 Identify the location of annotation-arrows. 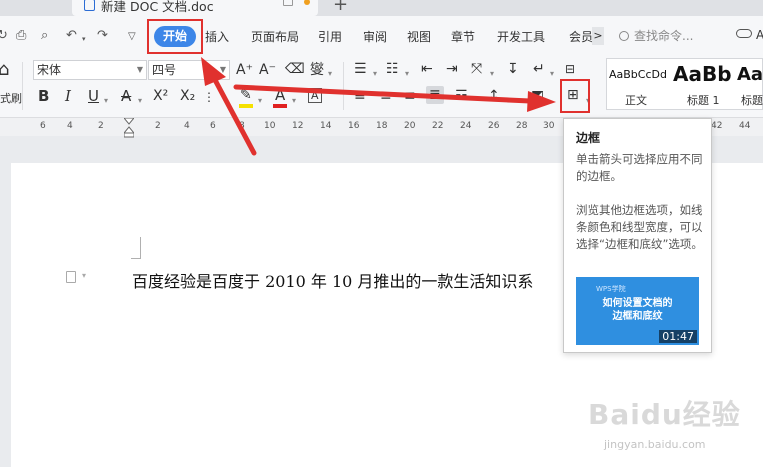
(378, 106).